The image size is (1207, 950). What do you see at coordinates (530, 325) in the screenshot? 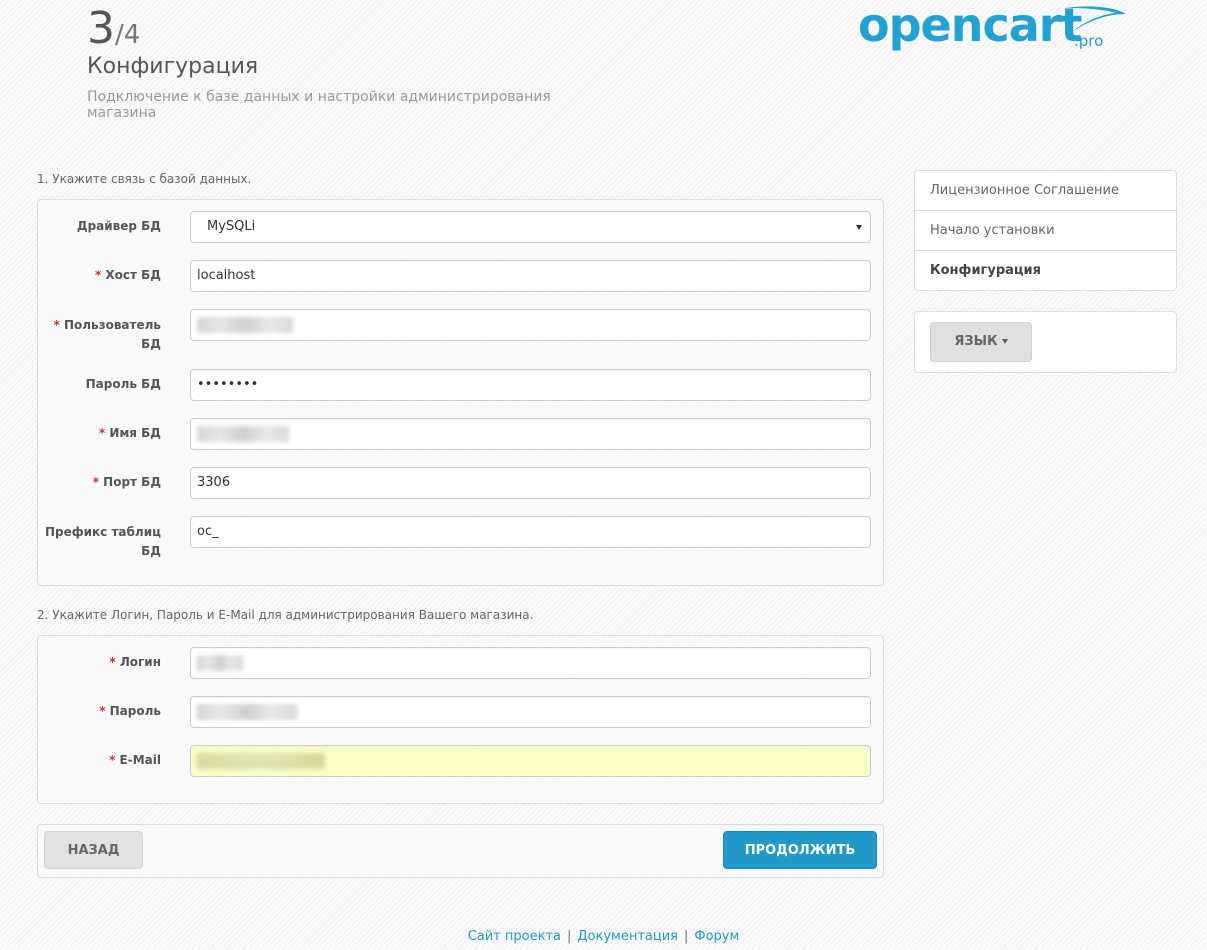
I see `db-user-input` at bounding box center [530, 325].